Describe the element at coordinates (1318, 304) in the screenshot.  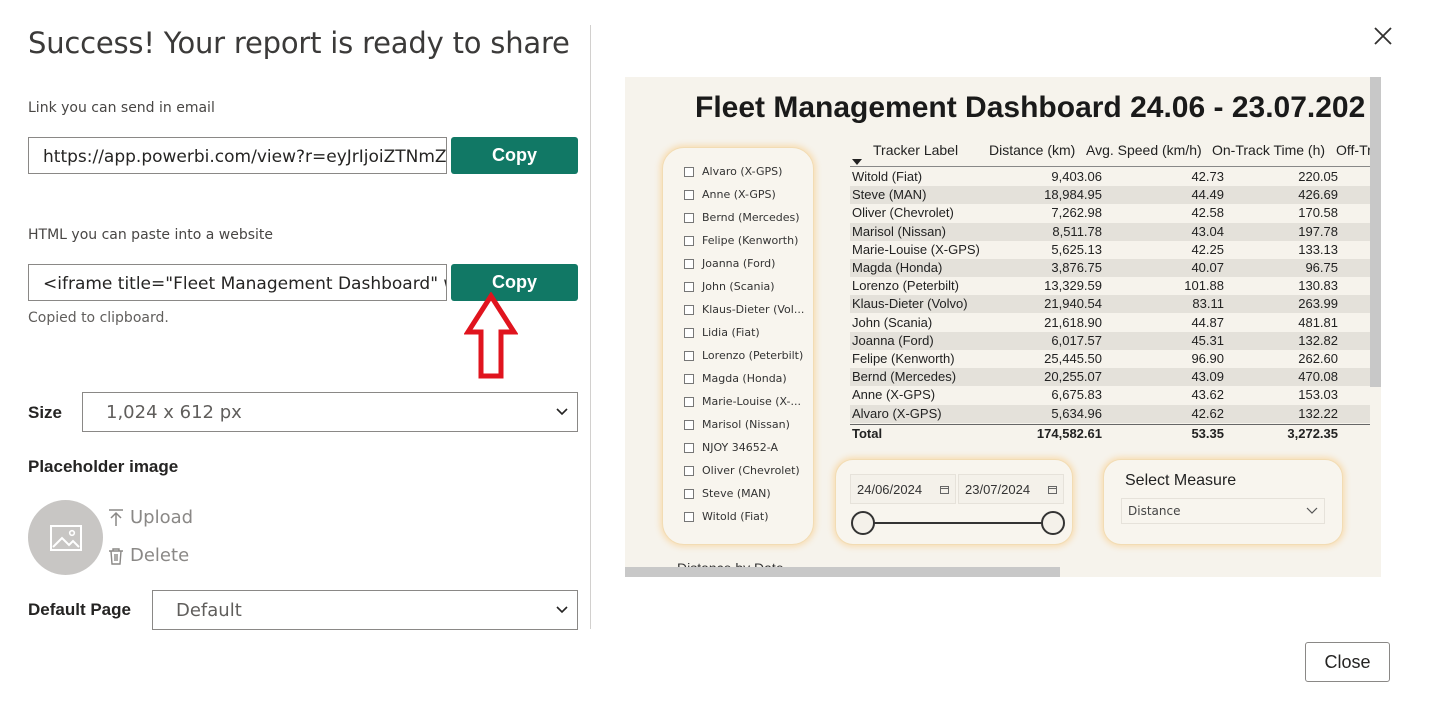
I see `table-cell: 263.99` at that location.